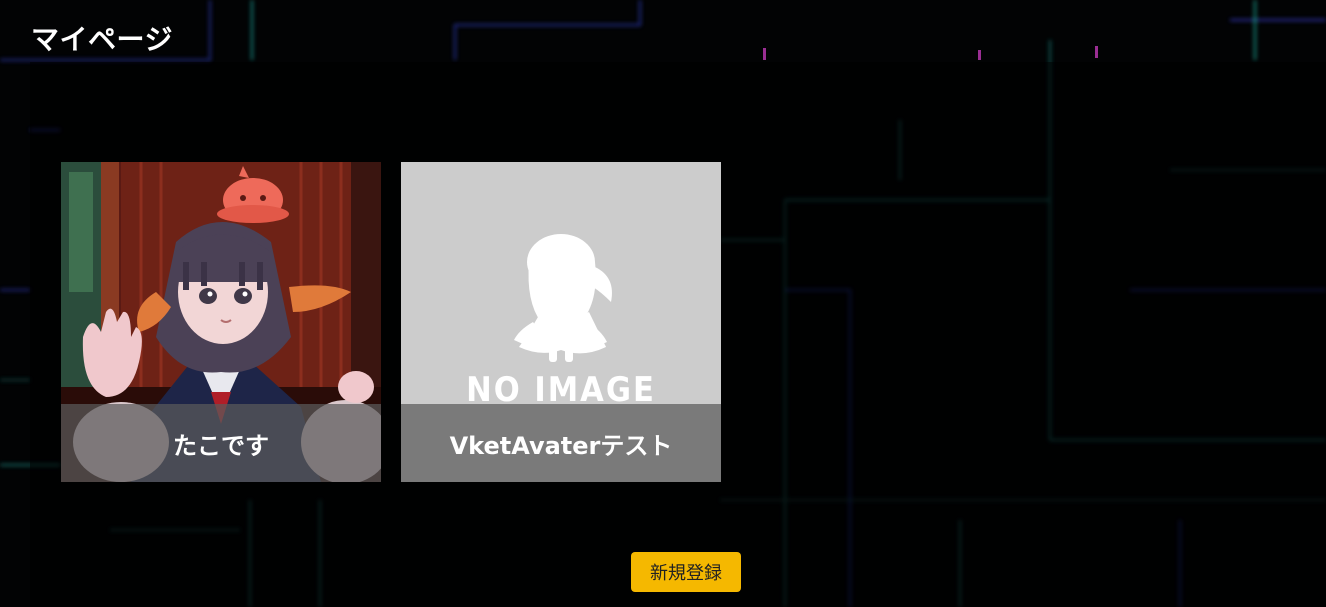 This screenshot has width=1326, height=607. I want to click on avatar-card: NO IMAGE VketAvaterテスト, so click(561, 322).